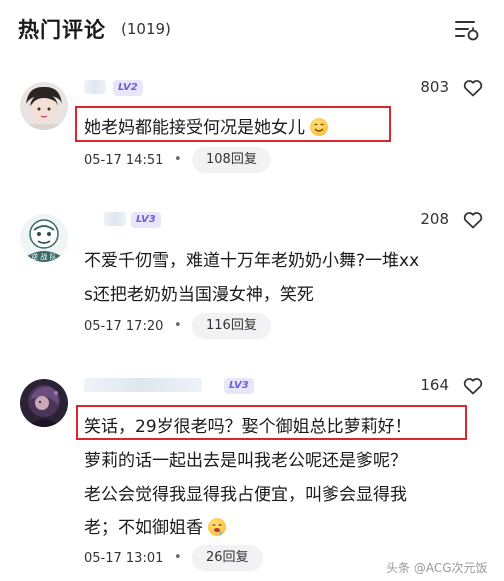 Image resolution: width=504 pixels, height=581 pixels. What do you see at coordinates (43, 256) in the screenshot?
I see `svg-text: 逆 战 队` at bounding box center [43, 256].